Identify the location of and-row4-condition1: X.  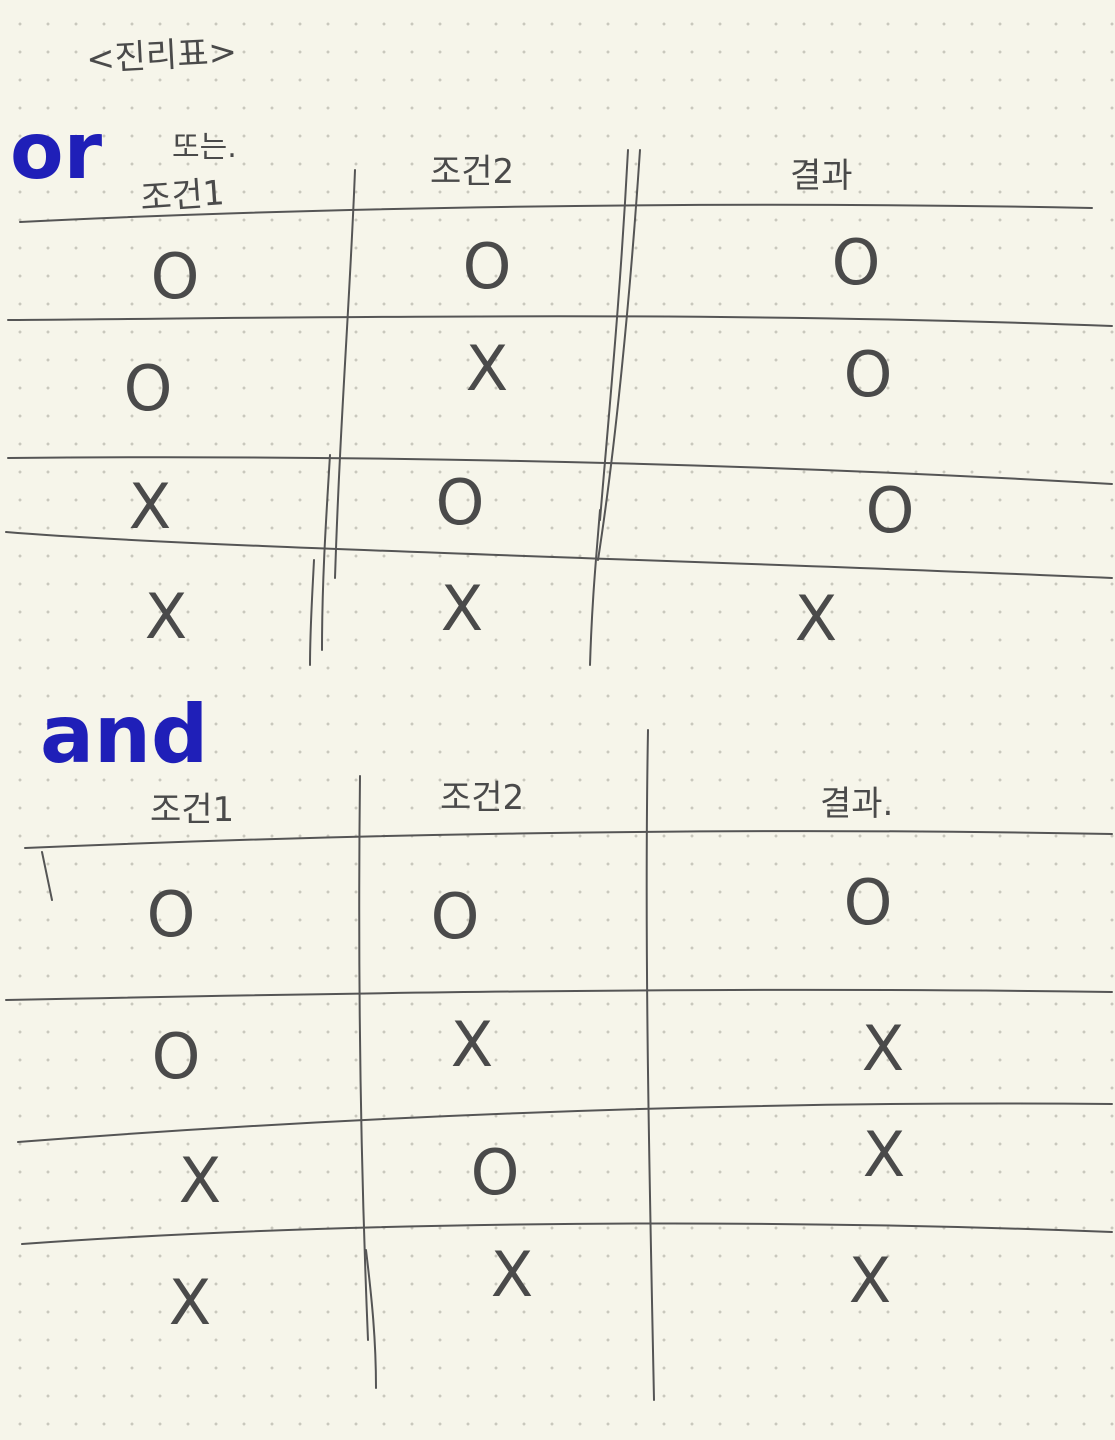
(190, 1302).